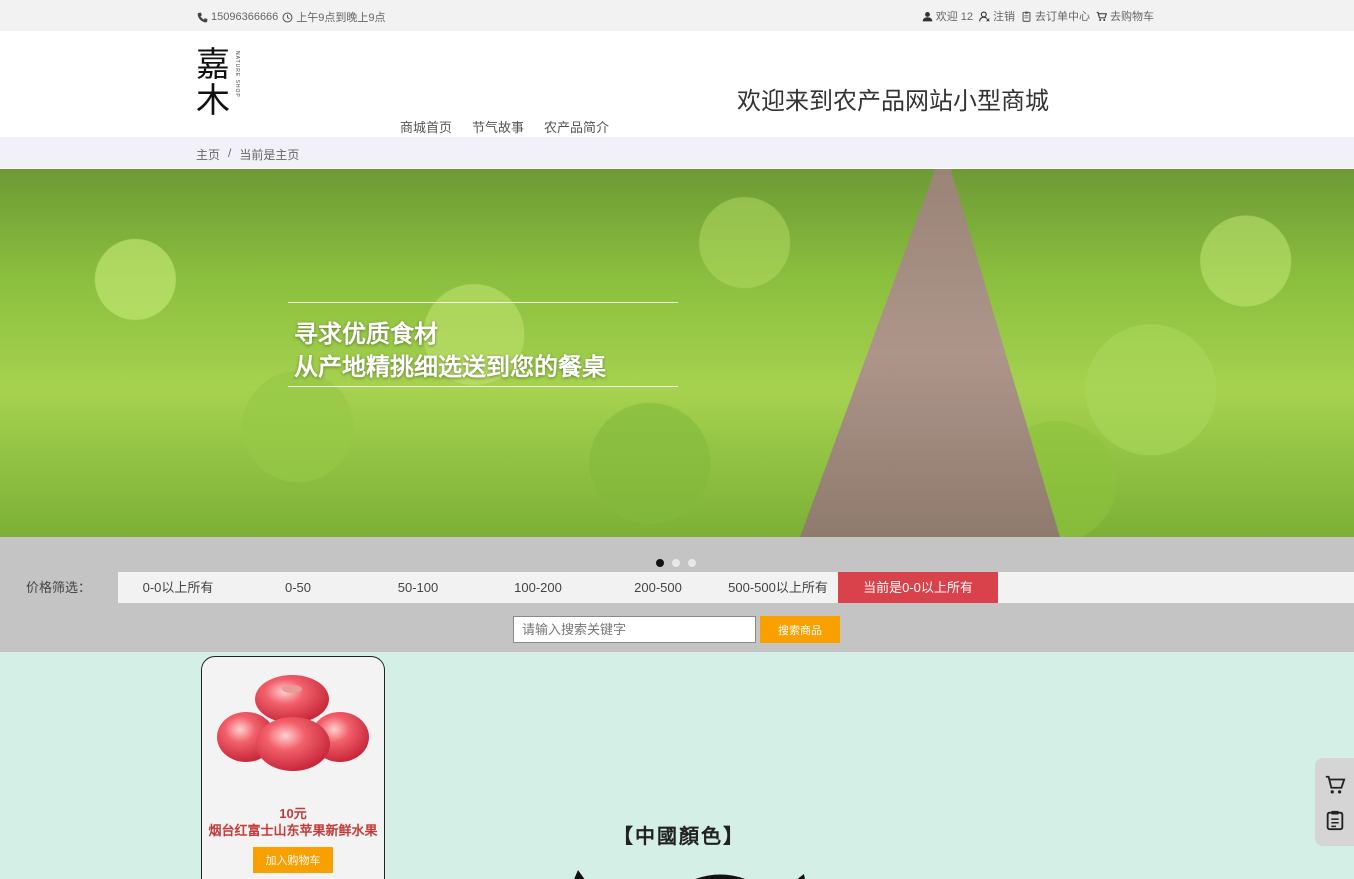 This screenshot has height=879, width=1354. Describe the element at coordinates (298, 587) in the screenshot. I see `price-filter-0-50: 0-50` at that location.